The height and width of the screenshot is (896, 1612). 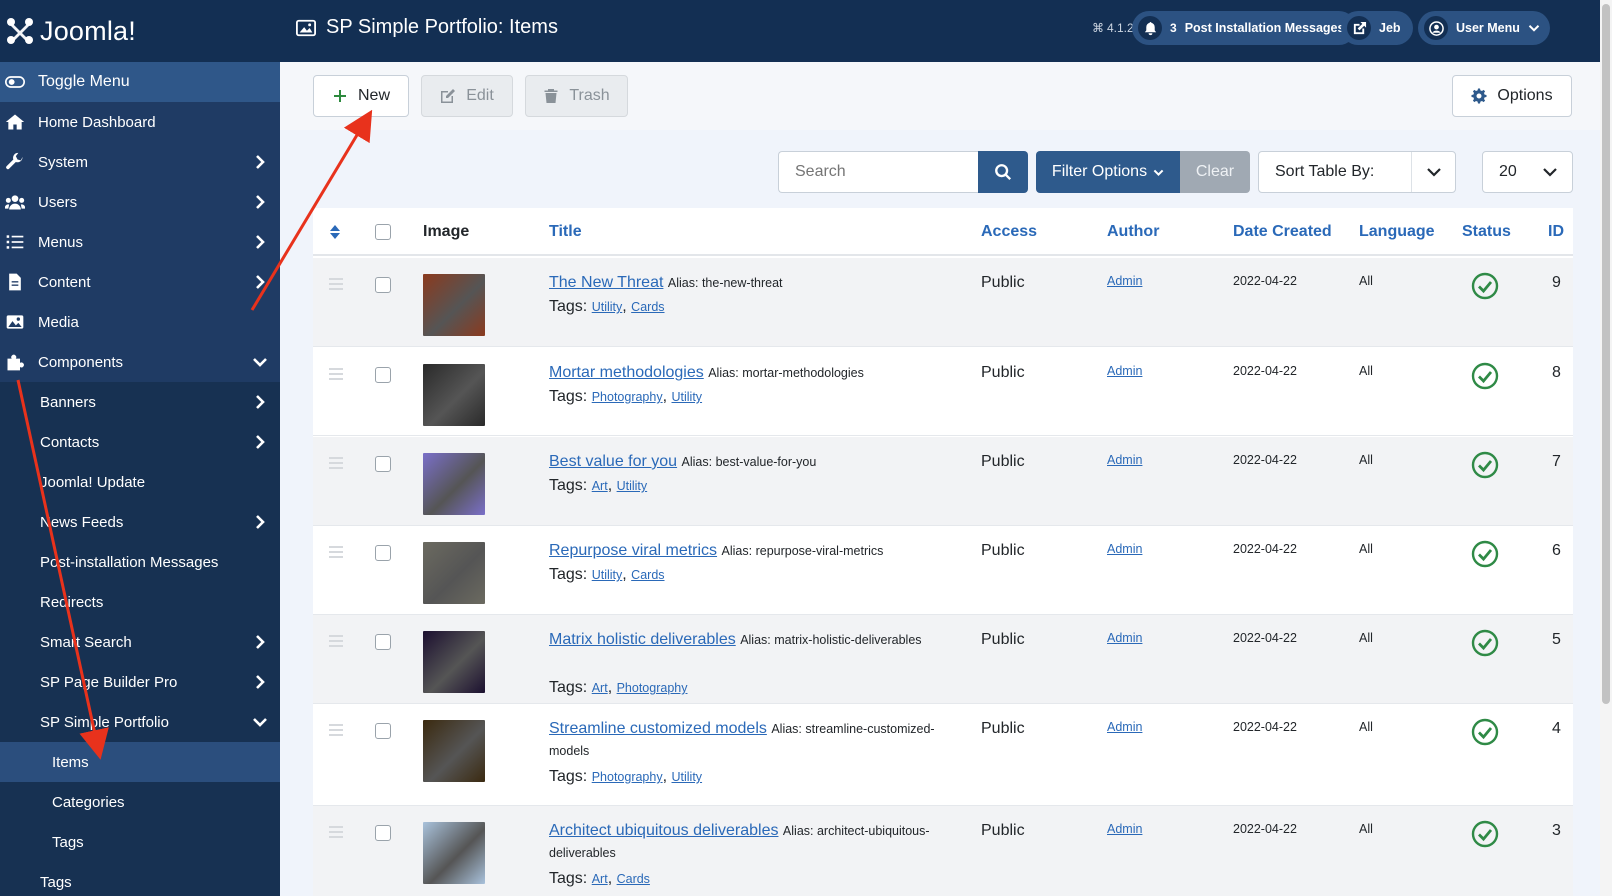 I want to click on column-access: Access, so click(x=1009, y=232).